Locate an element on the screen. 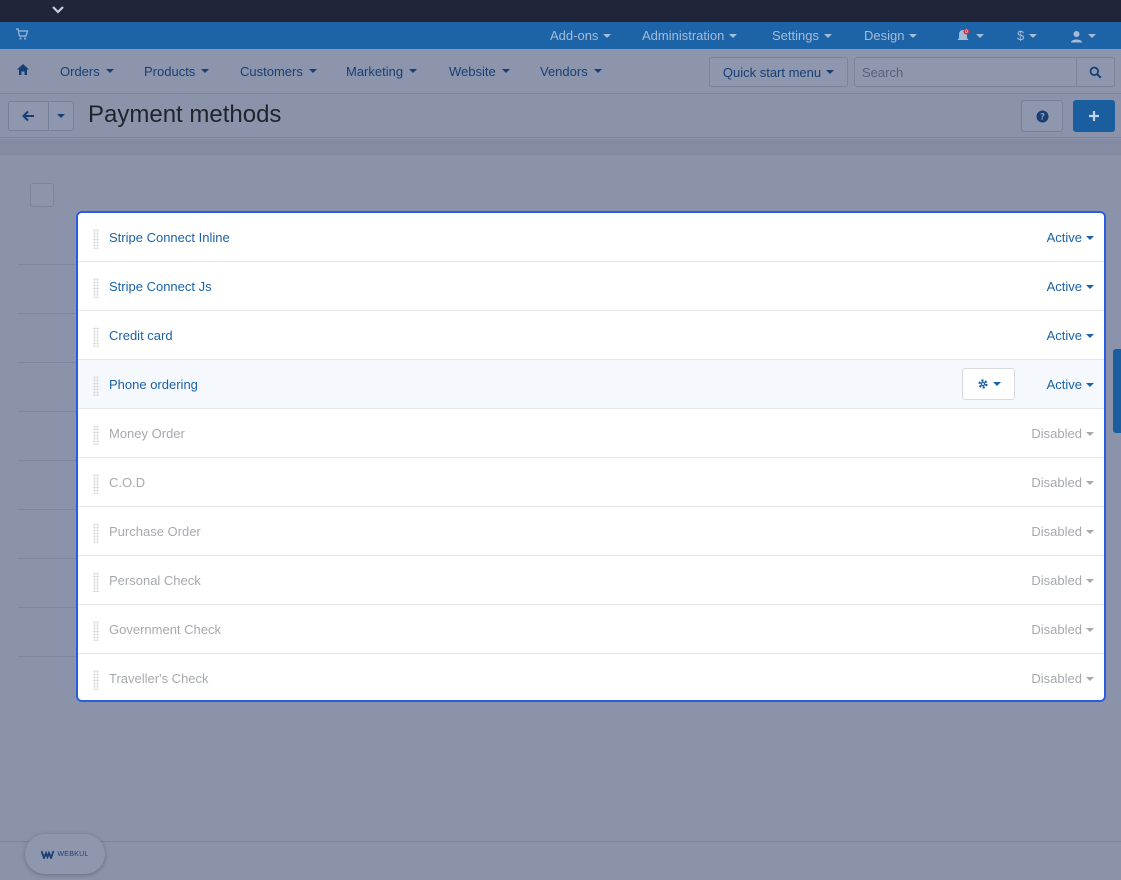 The image size is (1121, 880). list-item: Stripe Connect Js Active is located at coordinates (591, 286).